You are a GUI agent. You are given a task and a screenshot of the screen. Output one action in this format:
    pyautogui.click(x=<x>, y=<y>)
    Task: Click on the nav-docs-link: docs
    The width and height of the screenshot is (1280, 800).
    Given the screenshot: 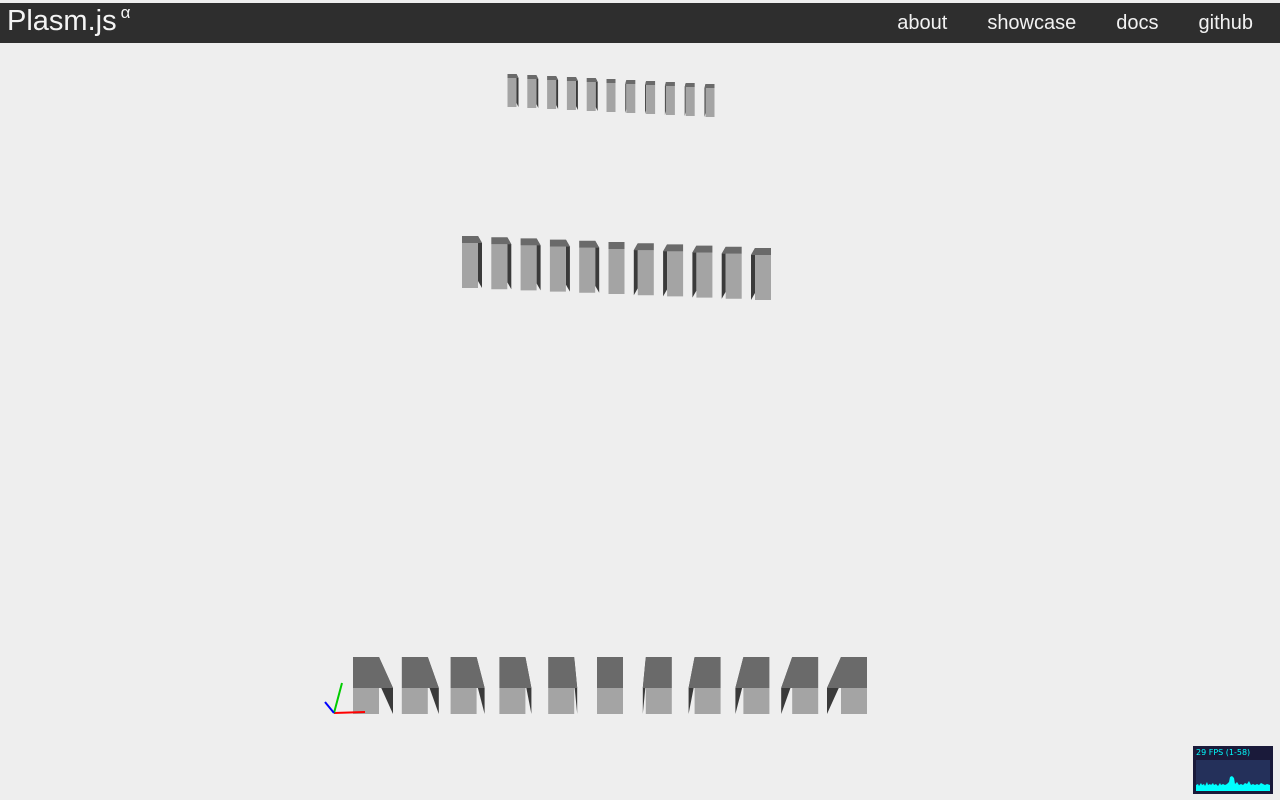 What is the action you would take?
    pyautogui.click(x=1137, y=23)
    